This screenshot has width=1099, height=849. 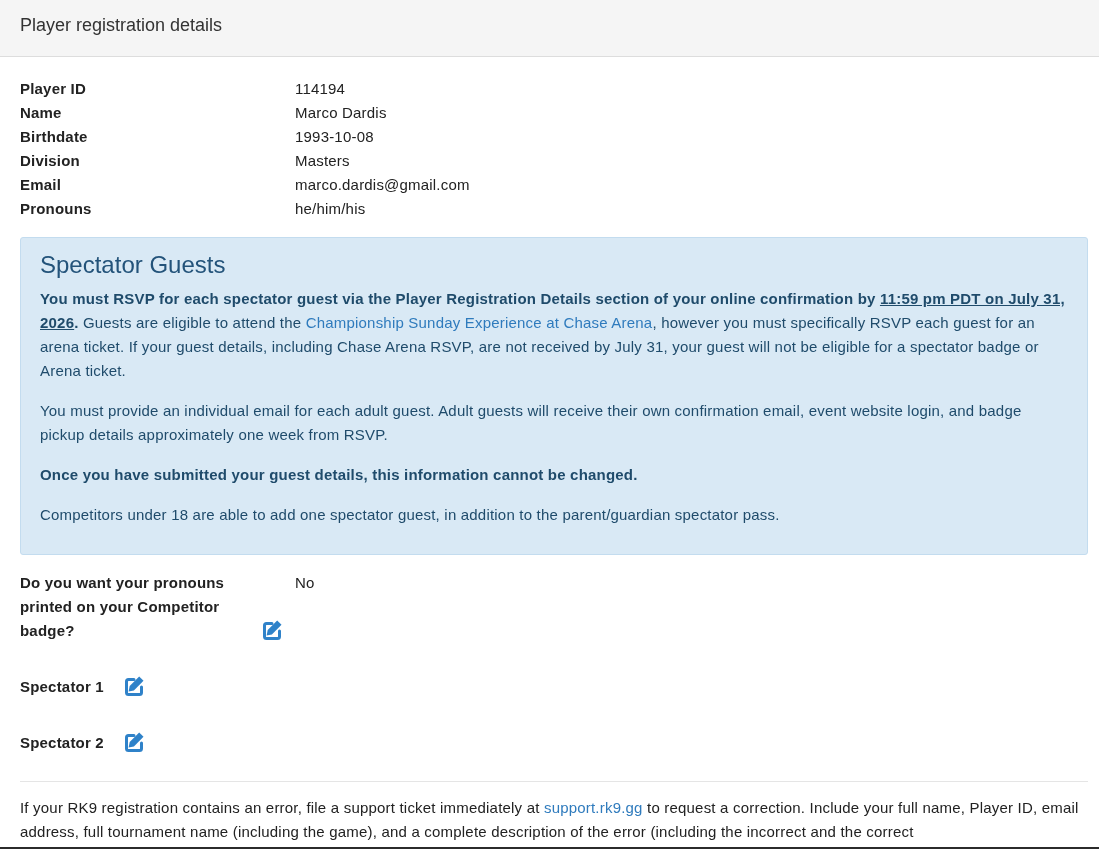 I want to click on field-label: Player ID, so click(x=53, y=89).